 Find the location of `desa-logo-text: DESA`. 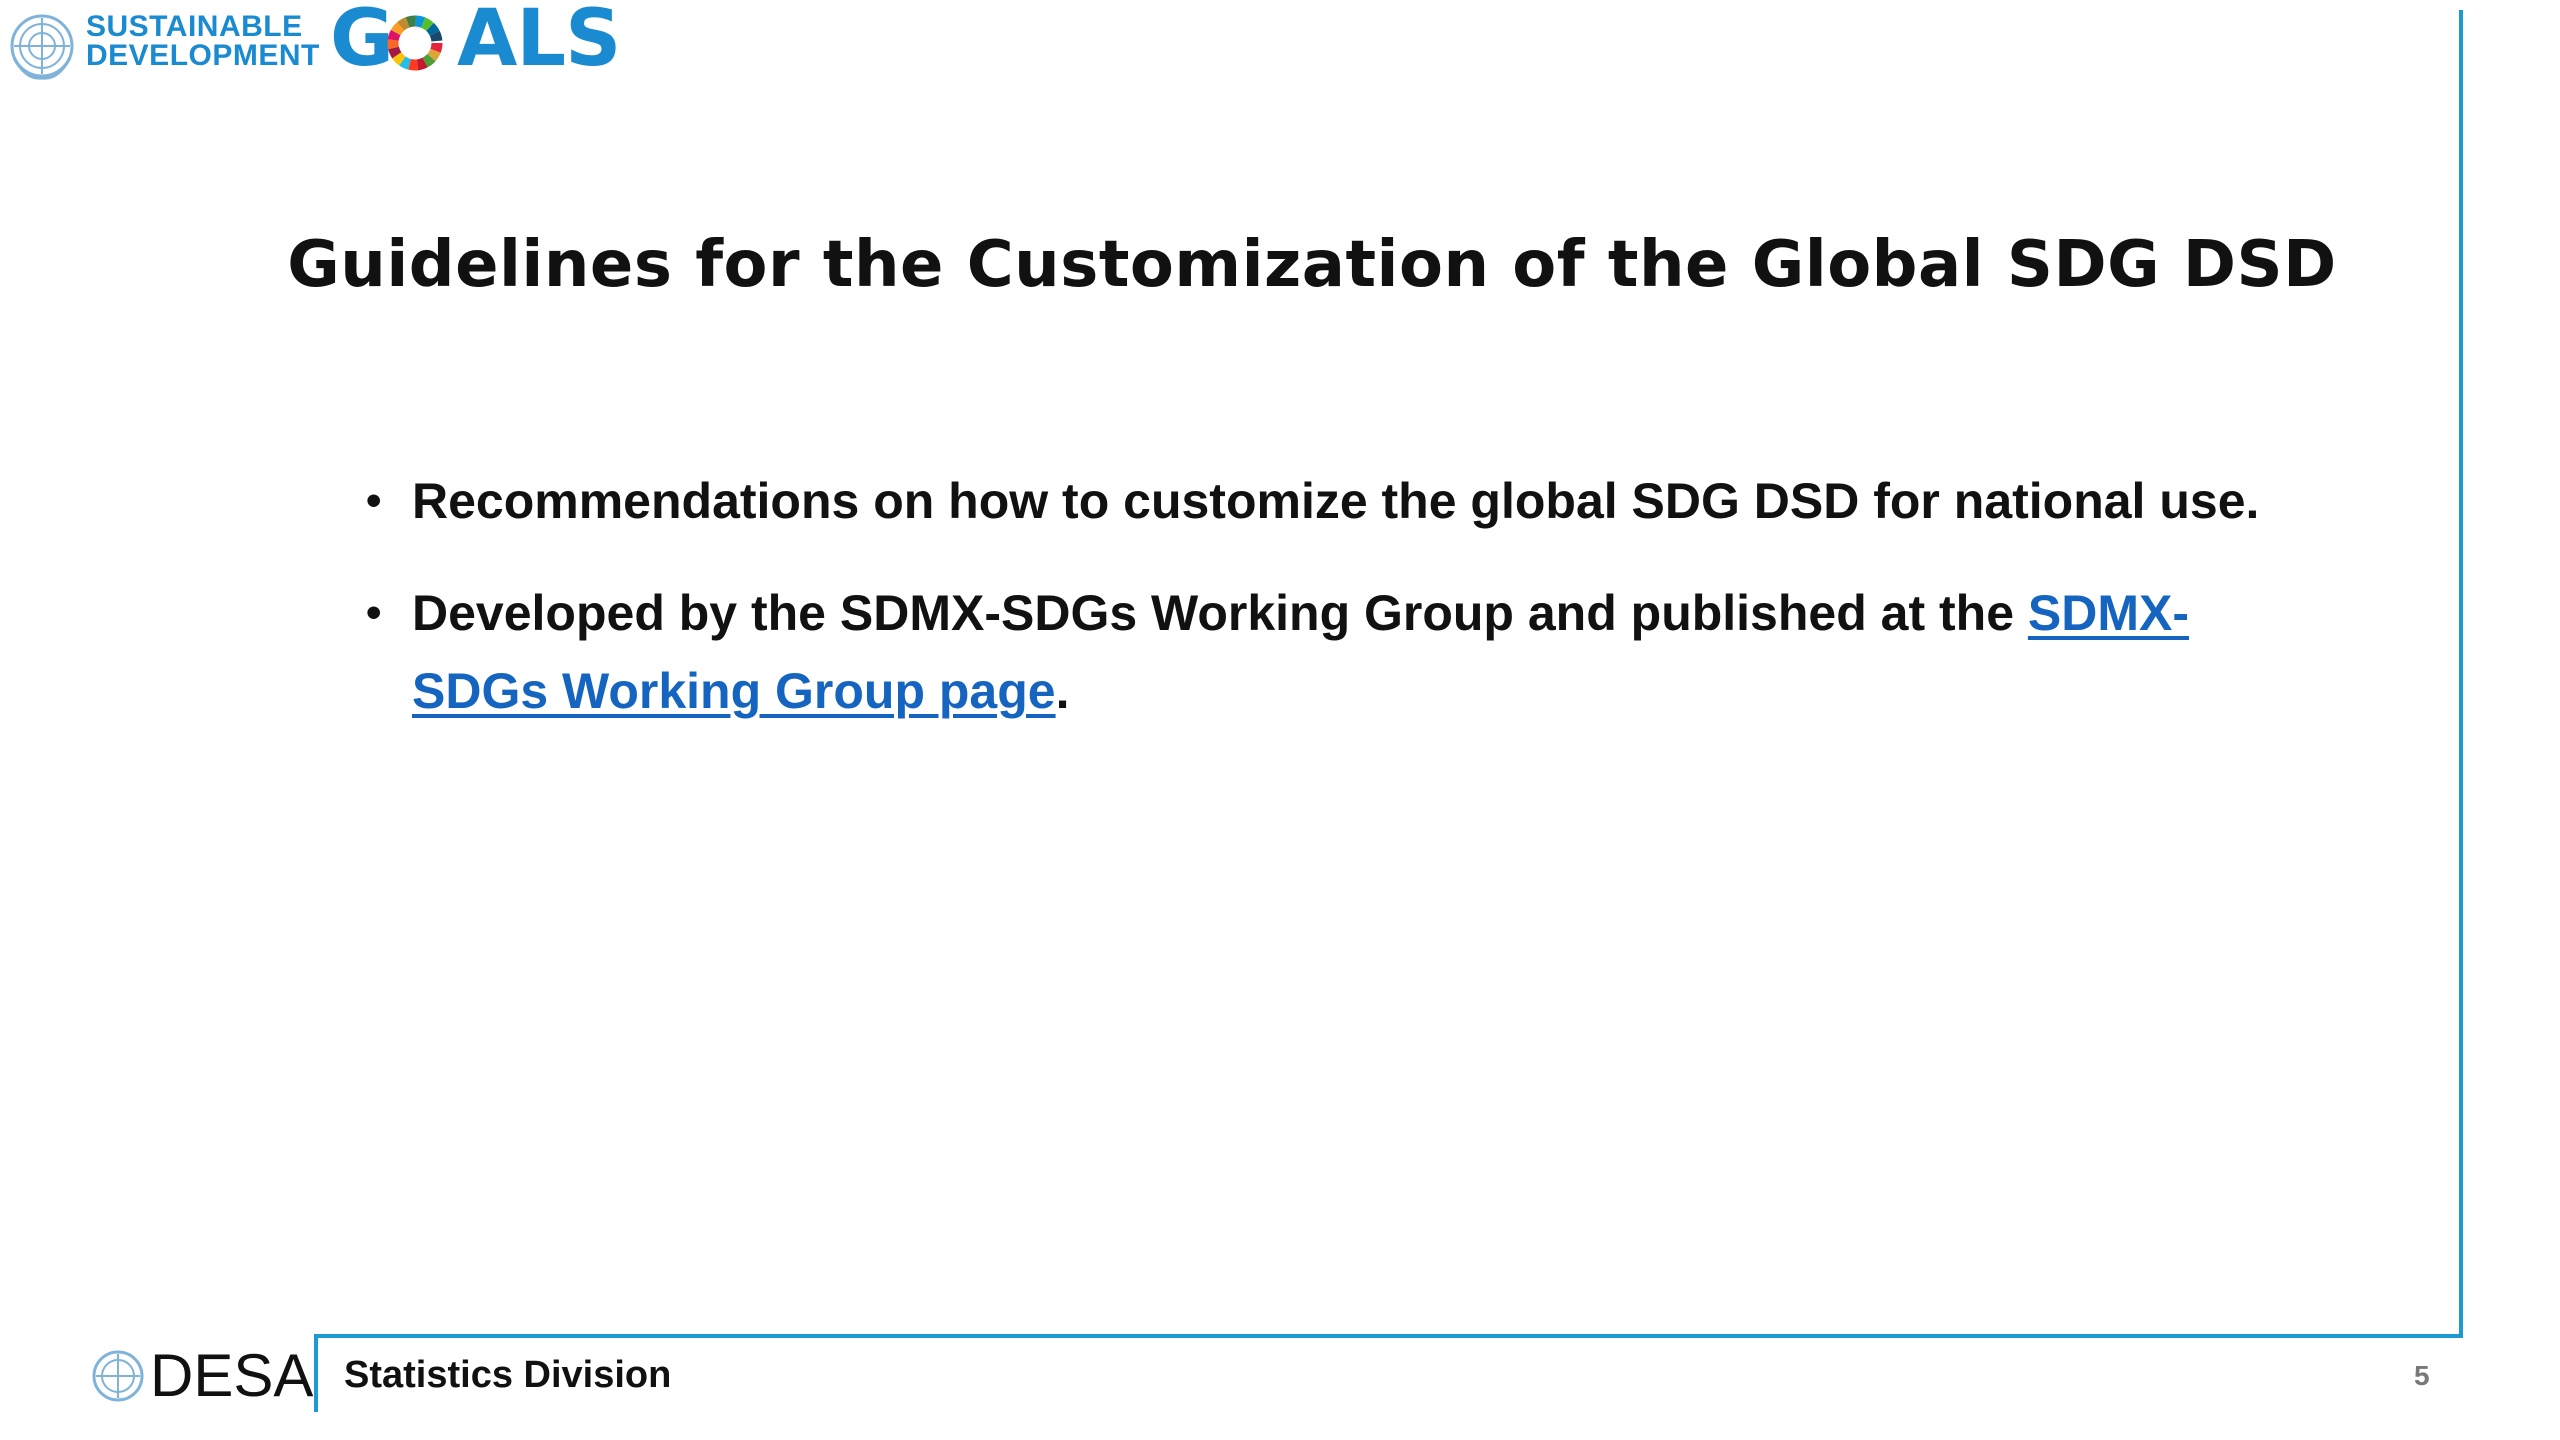

desa-logo-text: DESA is located at coordinates (232, 1375).